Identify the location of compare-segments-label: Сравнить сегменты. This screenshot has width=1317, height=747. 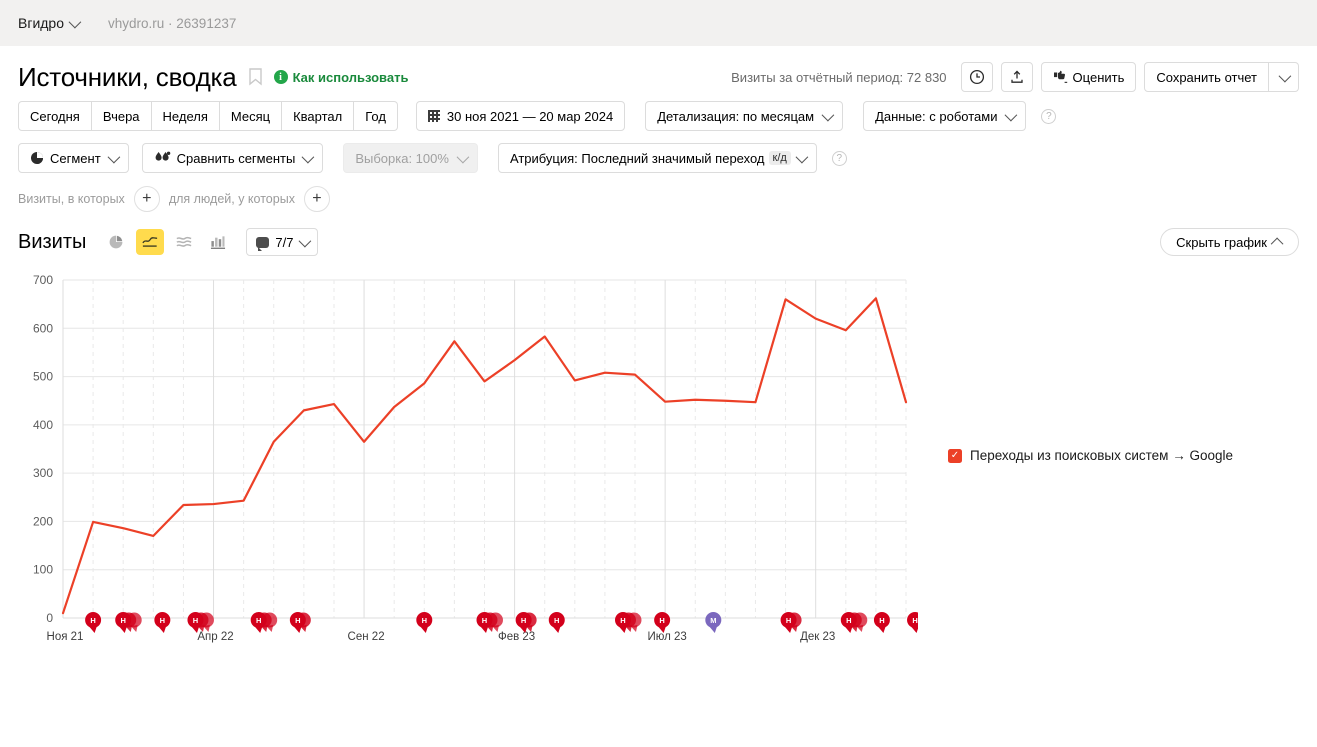
(236, 158).